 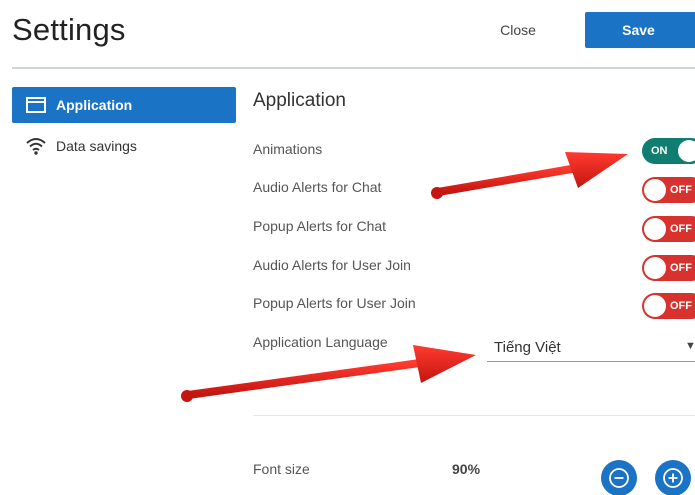 What do you see at coordinates (690, 346) in the screenshot?
I see `caret-down-icon: ▼` at bounding box center [690, 346].